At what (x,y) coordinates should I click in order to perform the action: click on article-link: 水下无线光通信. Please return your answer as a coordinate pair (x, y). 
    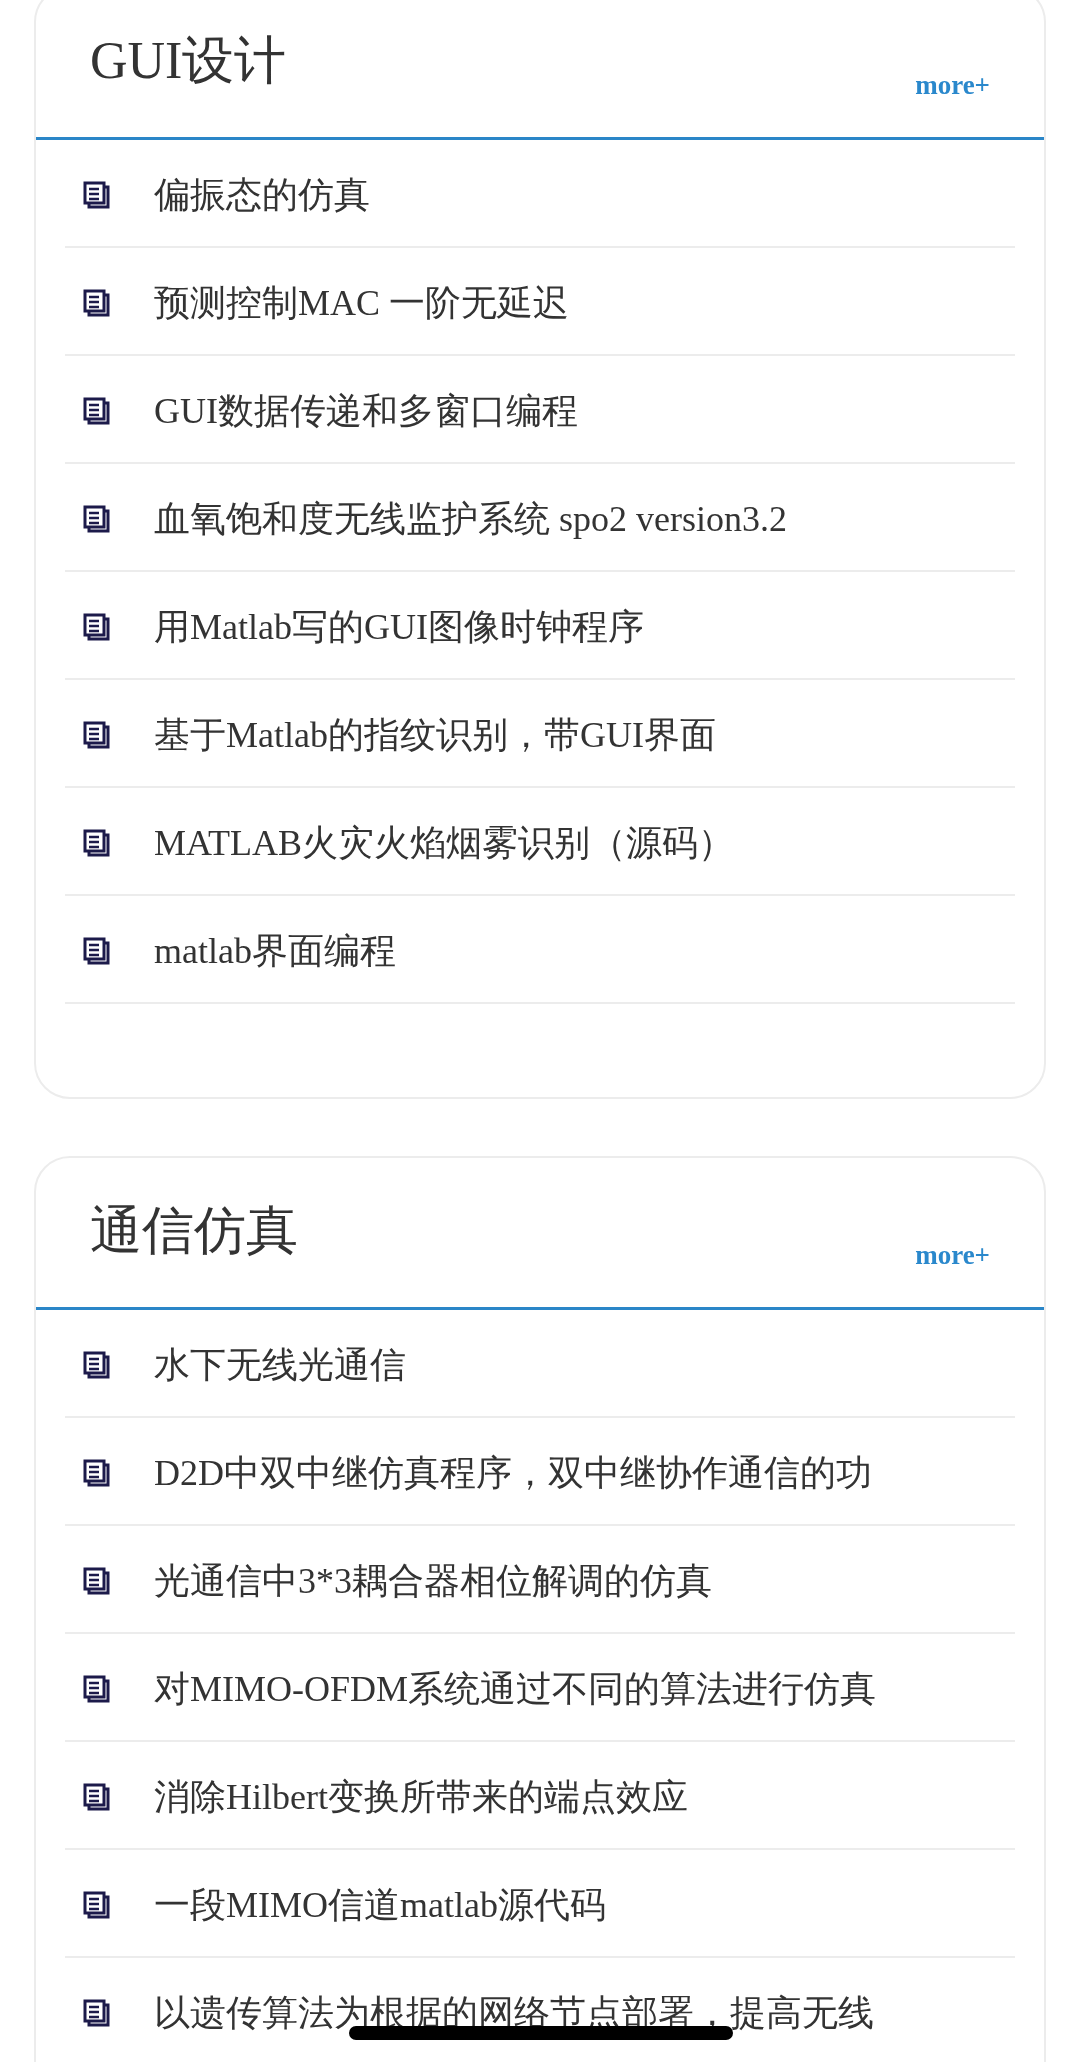
    Looking at the image, I should click on (280, 1365).